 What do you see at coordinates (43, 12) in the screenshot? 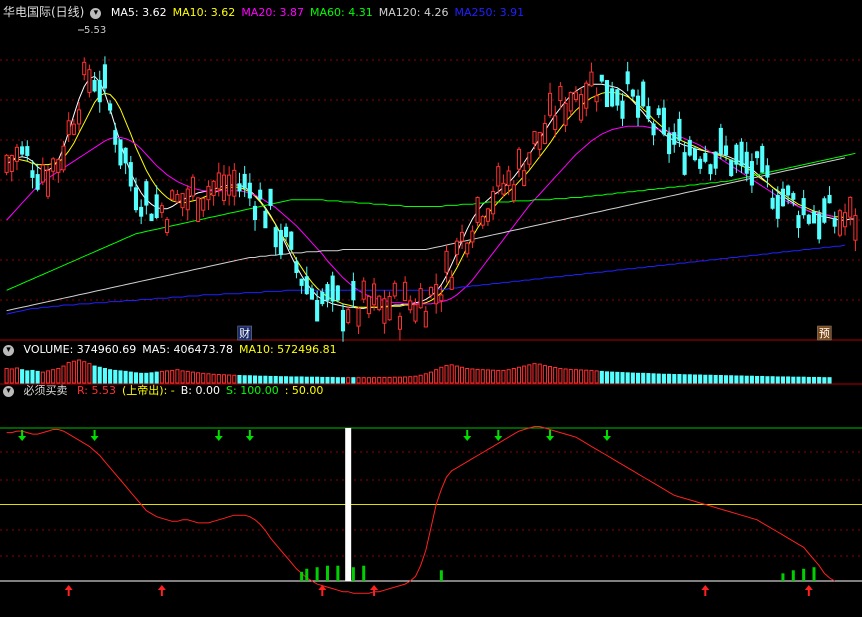
I see `security-title: 华电国际(日线)` at bounding box center [43, 12].